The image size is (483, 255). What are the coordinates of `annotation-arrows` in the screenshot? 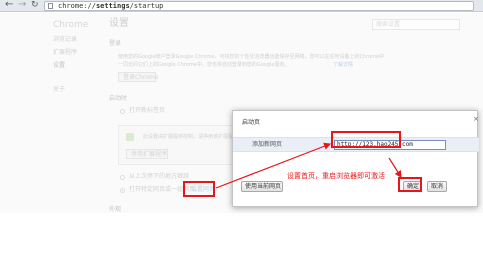 It's located at (308, 165).